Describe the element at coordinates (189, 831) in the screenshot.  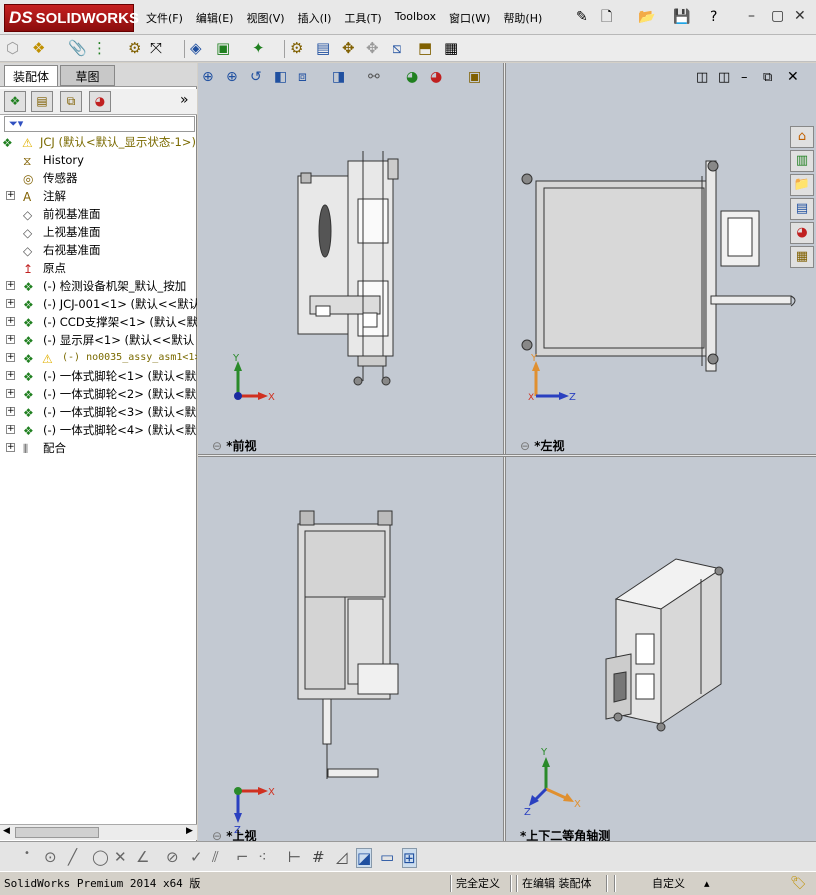
I see `scroll-right-icon: ▶` at that location.